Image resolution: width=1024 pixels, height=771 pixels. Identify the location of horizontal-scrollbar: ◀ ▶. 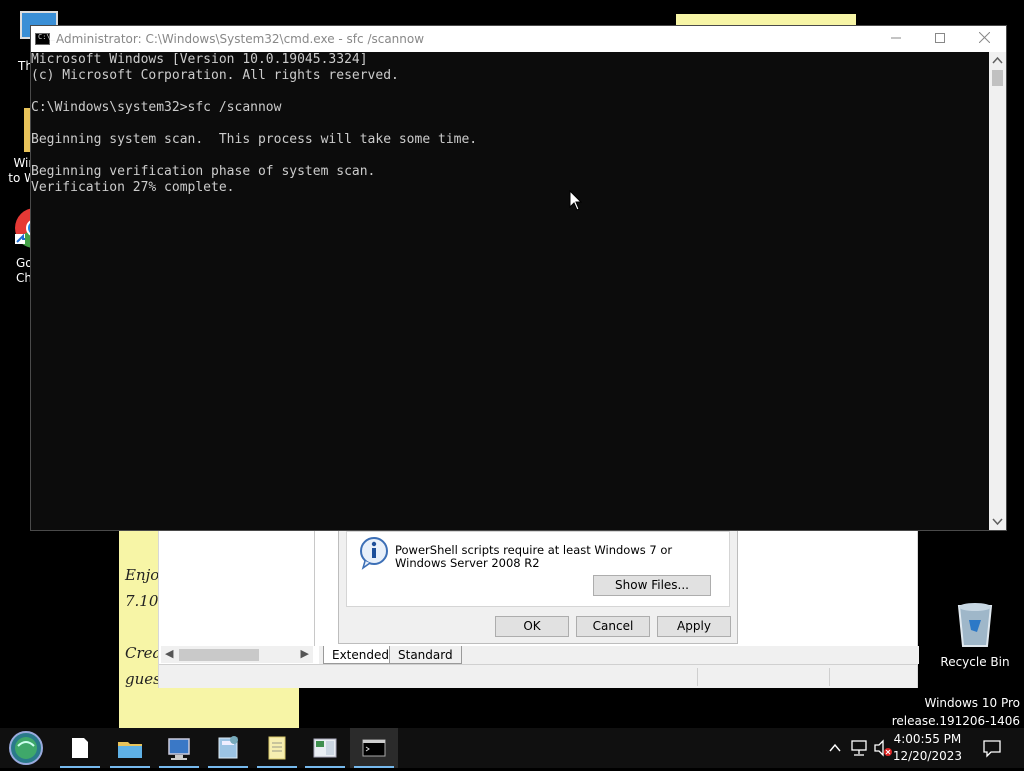
(237, 654).